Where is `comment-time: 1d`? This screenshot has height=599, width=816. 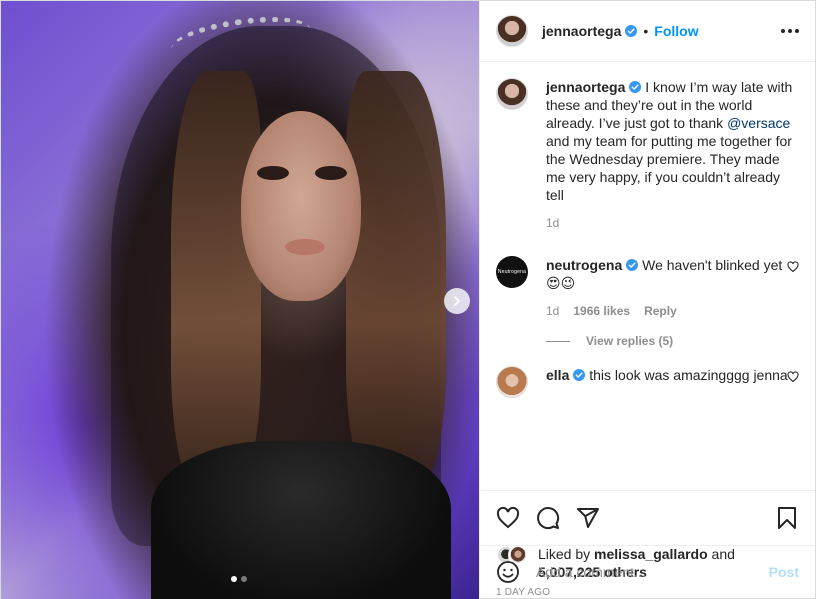
comment-time: 1d is located at coordinates (552, 311).